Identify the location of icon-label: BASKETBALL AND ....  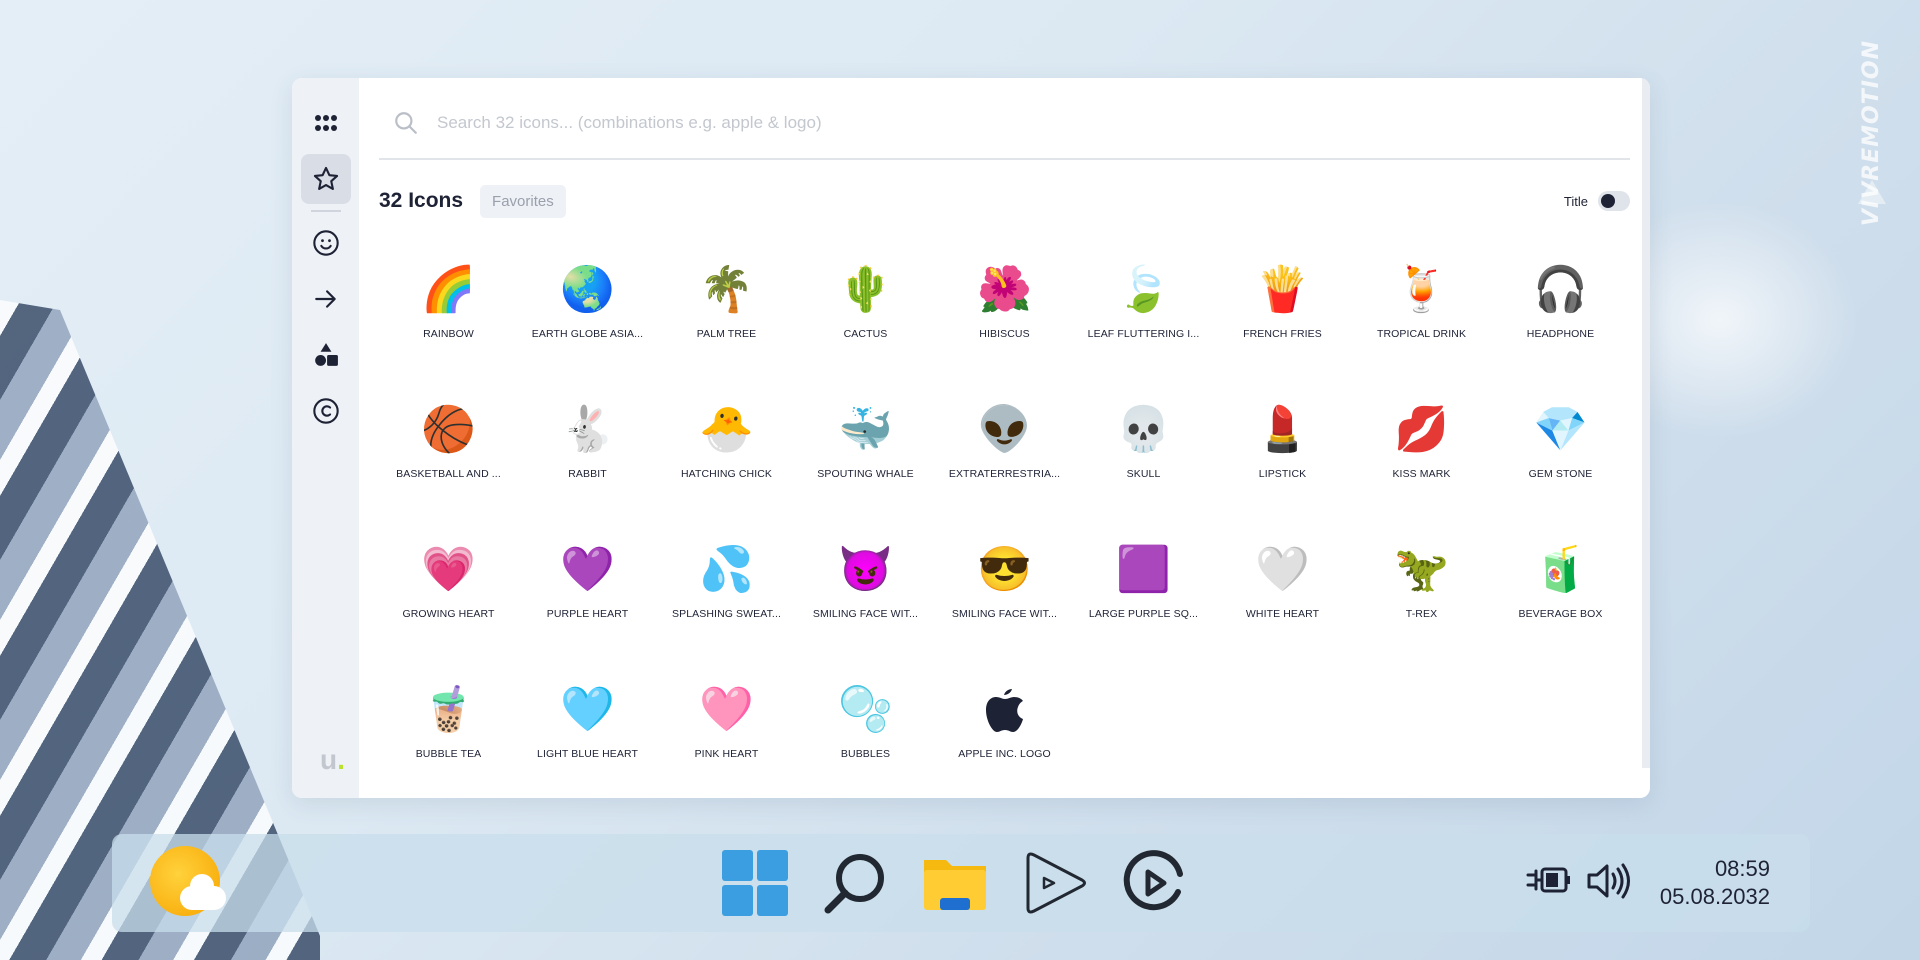
(448, 474).